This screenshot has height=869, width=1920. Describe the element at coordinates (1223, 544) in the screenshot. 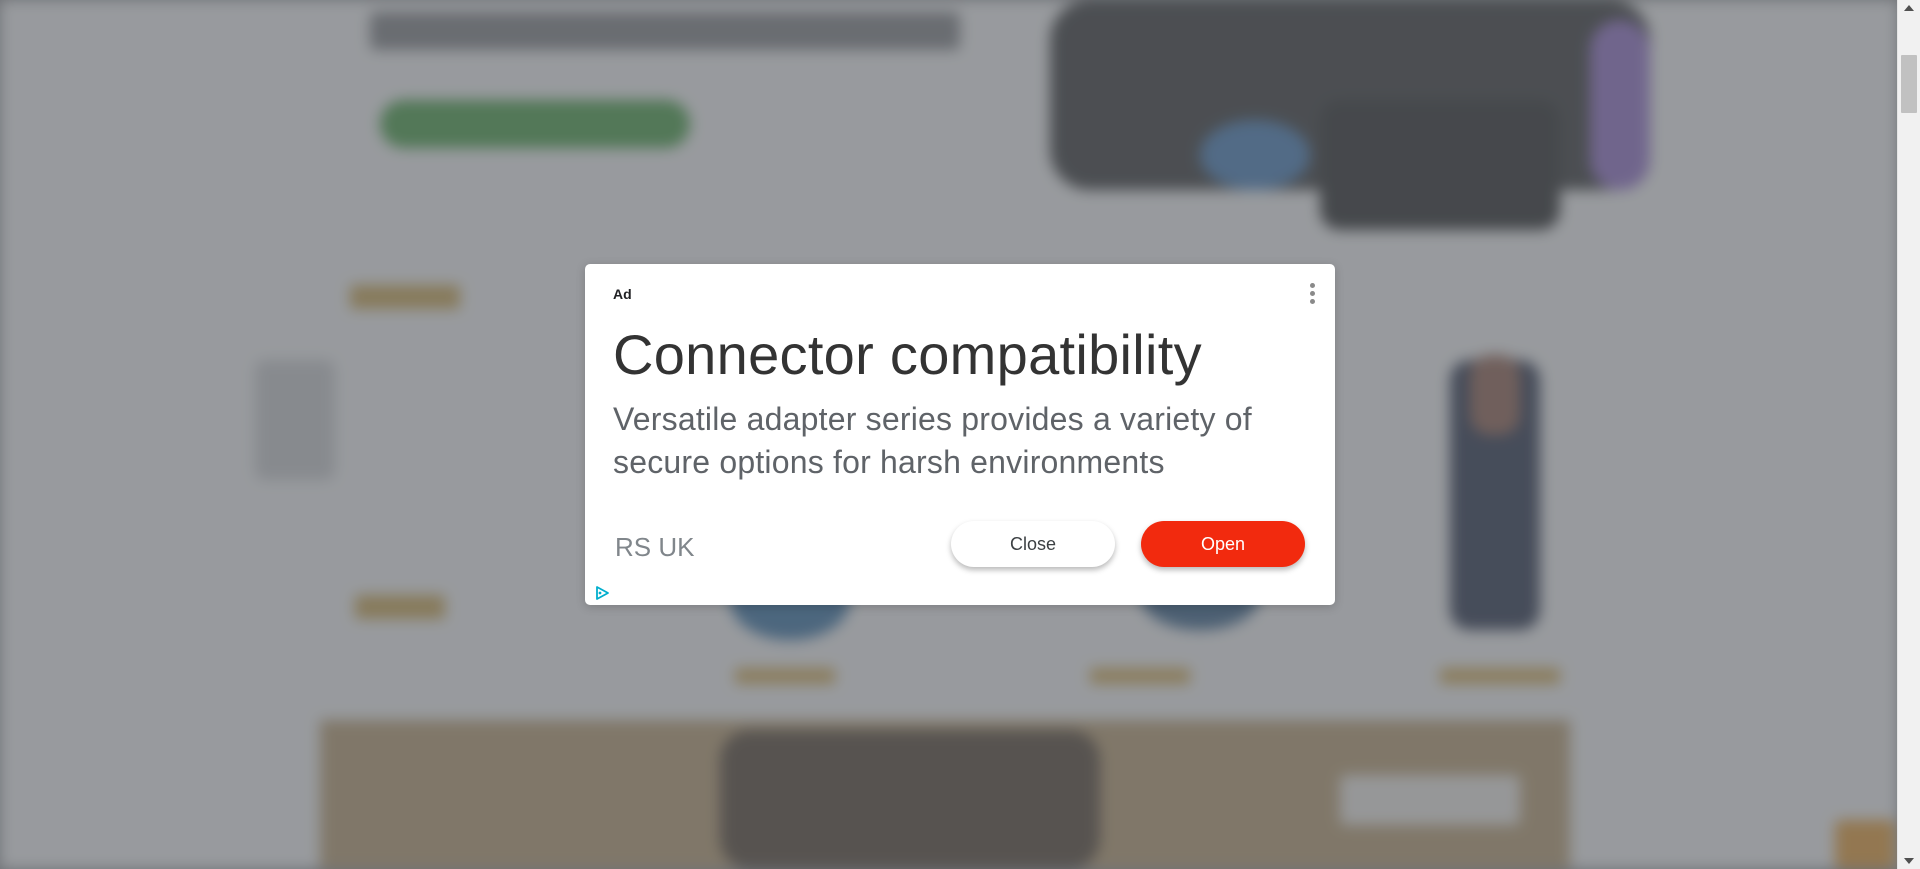

I see `open-button: Open` at that location.